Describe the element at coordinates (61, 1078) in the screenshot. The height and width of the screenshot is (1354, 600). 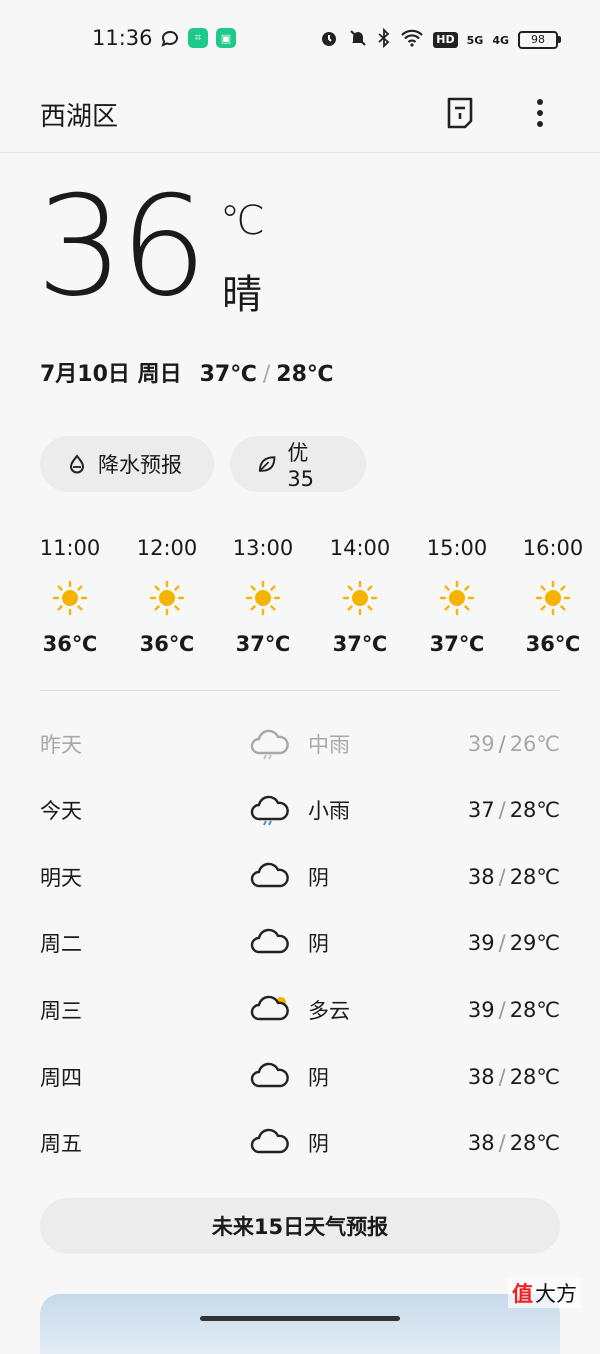
I see `day-name: 周四` at that location.